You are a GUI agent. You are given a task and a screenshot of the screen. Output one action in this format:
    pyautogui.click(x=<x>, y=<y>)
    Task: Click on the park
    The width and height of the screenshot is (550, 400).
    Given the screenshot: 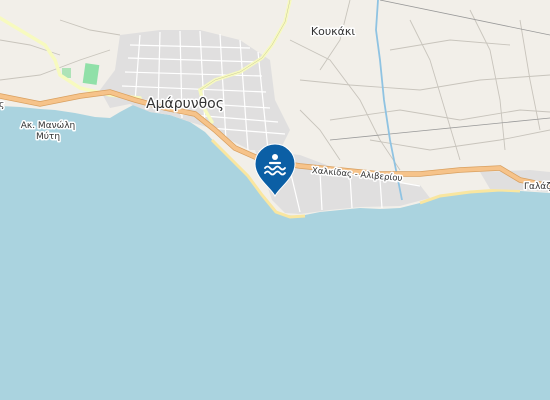 What is the action you would take?
    pyautogui.click(x=91, y=74)
    